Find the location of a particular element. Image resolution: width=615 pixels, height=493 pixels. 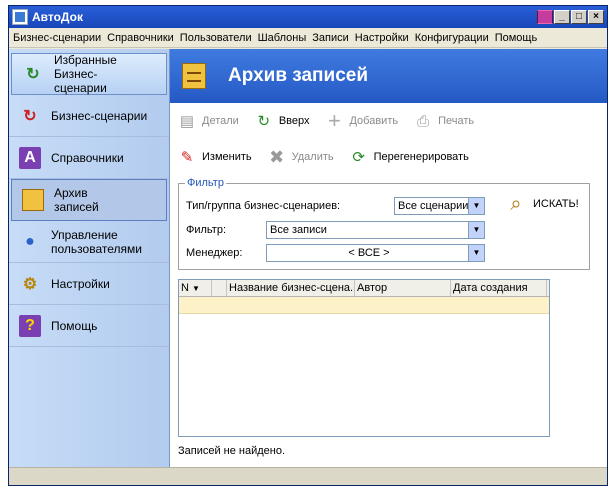

sidebar-item-label: Справочники is located at coordinates (87, 157).